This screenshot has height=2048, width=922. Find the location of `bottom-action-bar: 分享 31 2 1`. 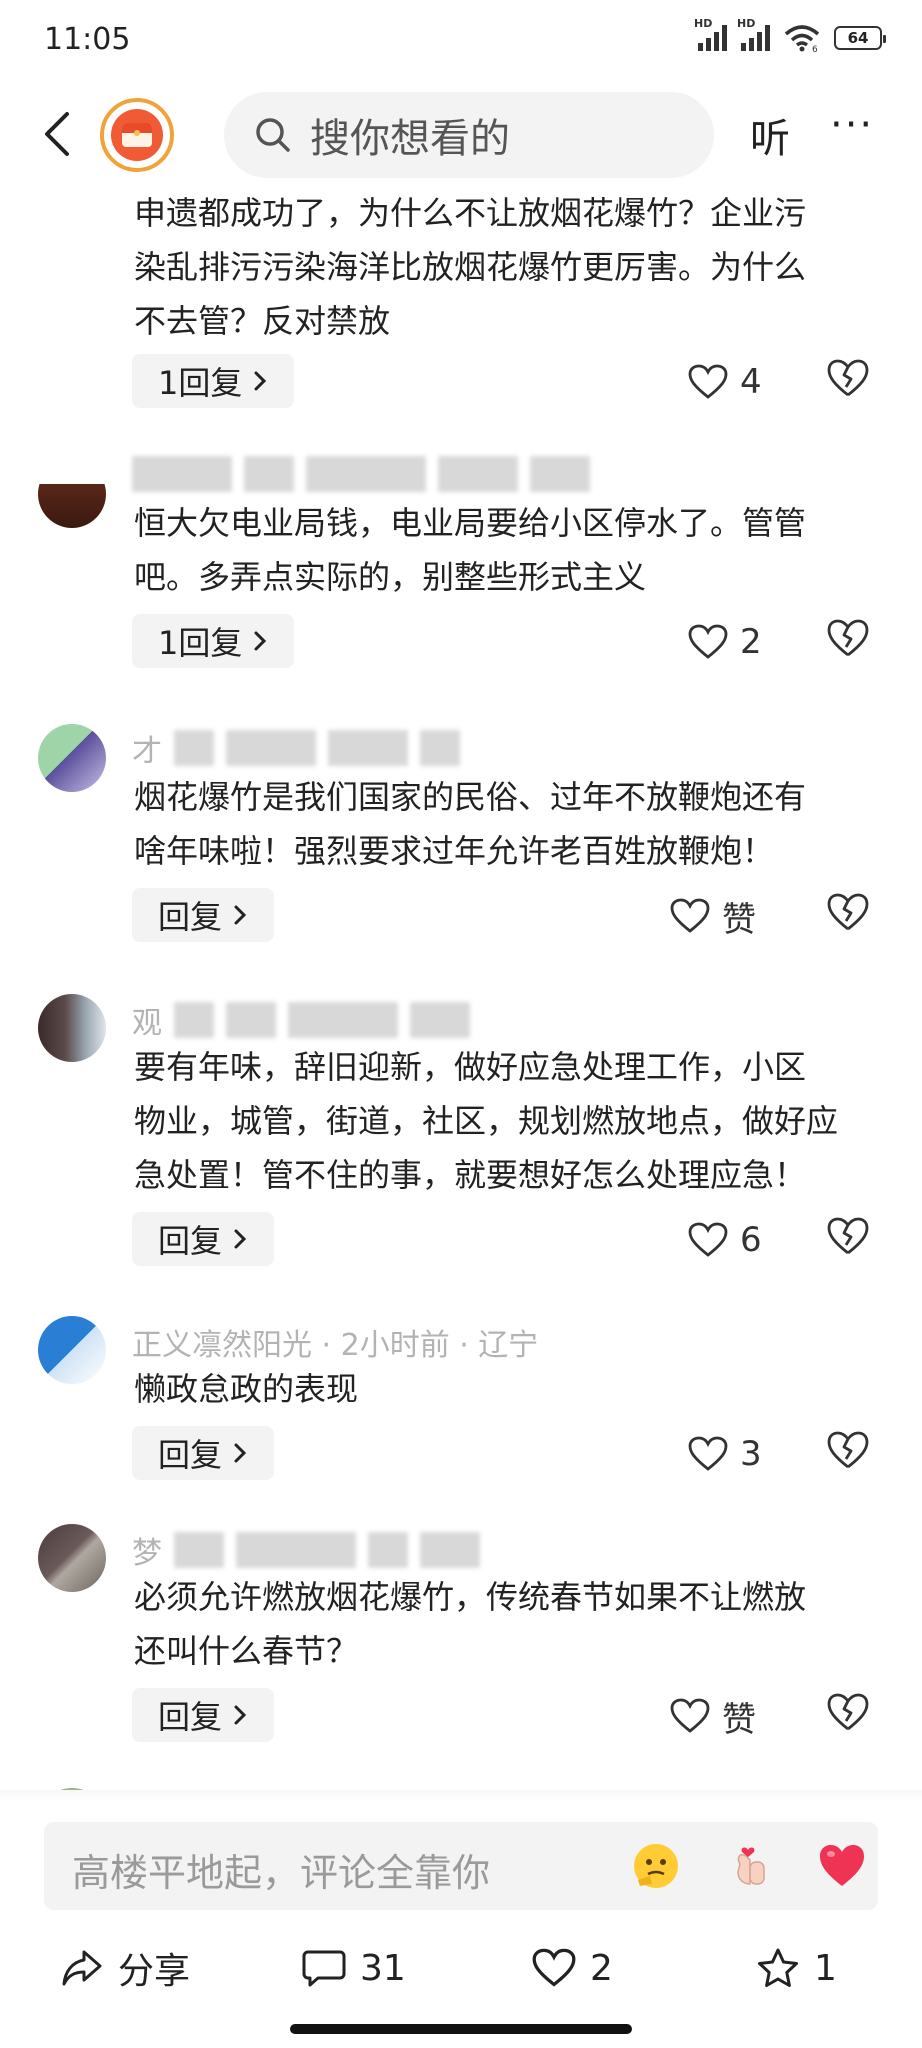

bottom-action-bar: 分享 31 2 1 is located at coordinates (461, 1970).